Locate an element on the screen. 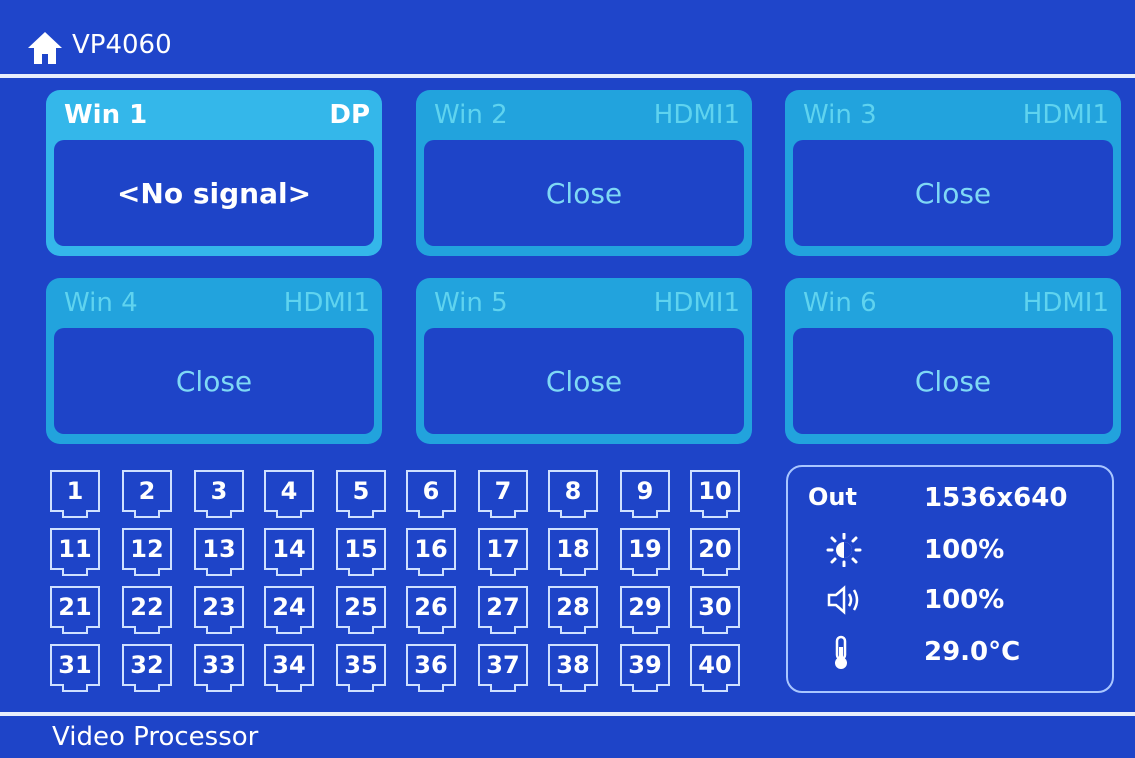 This screenshot has height=758, width=1135. preset-button-24: 24 is located at coordinates (289, 610).